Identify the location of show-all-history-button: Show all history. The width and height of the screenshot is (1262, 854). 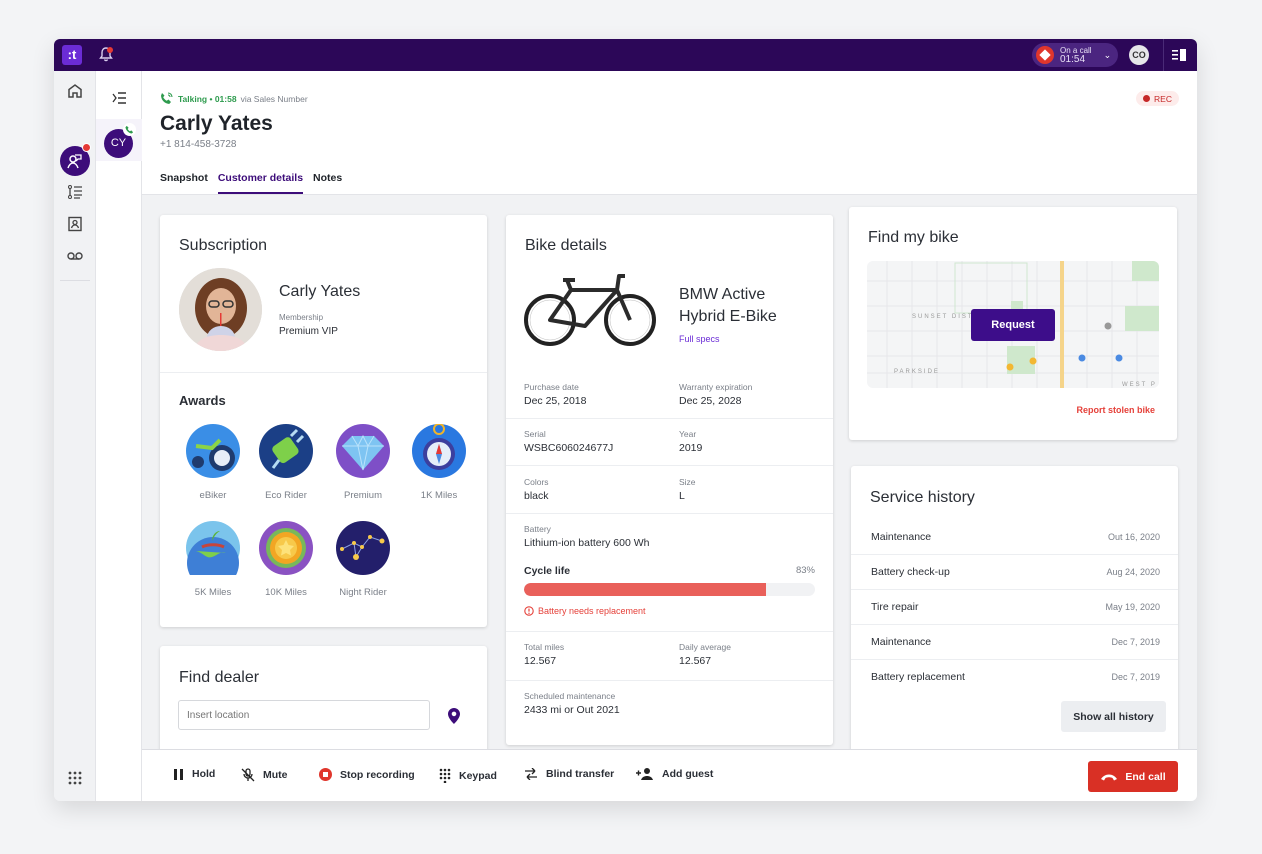
(1113, 716).